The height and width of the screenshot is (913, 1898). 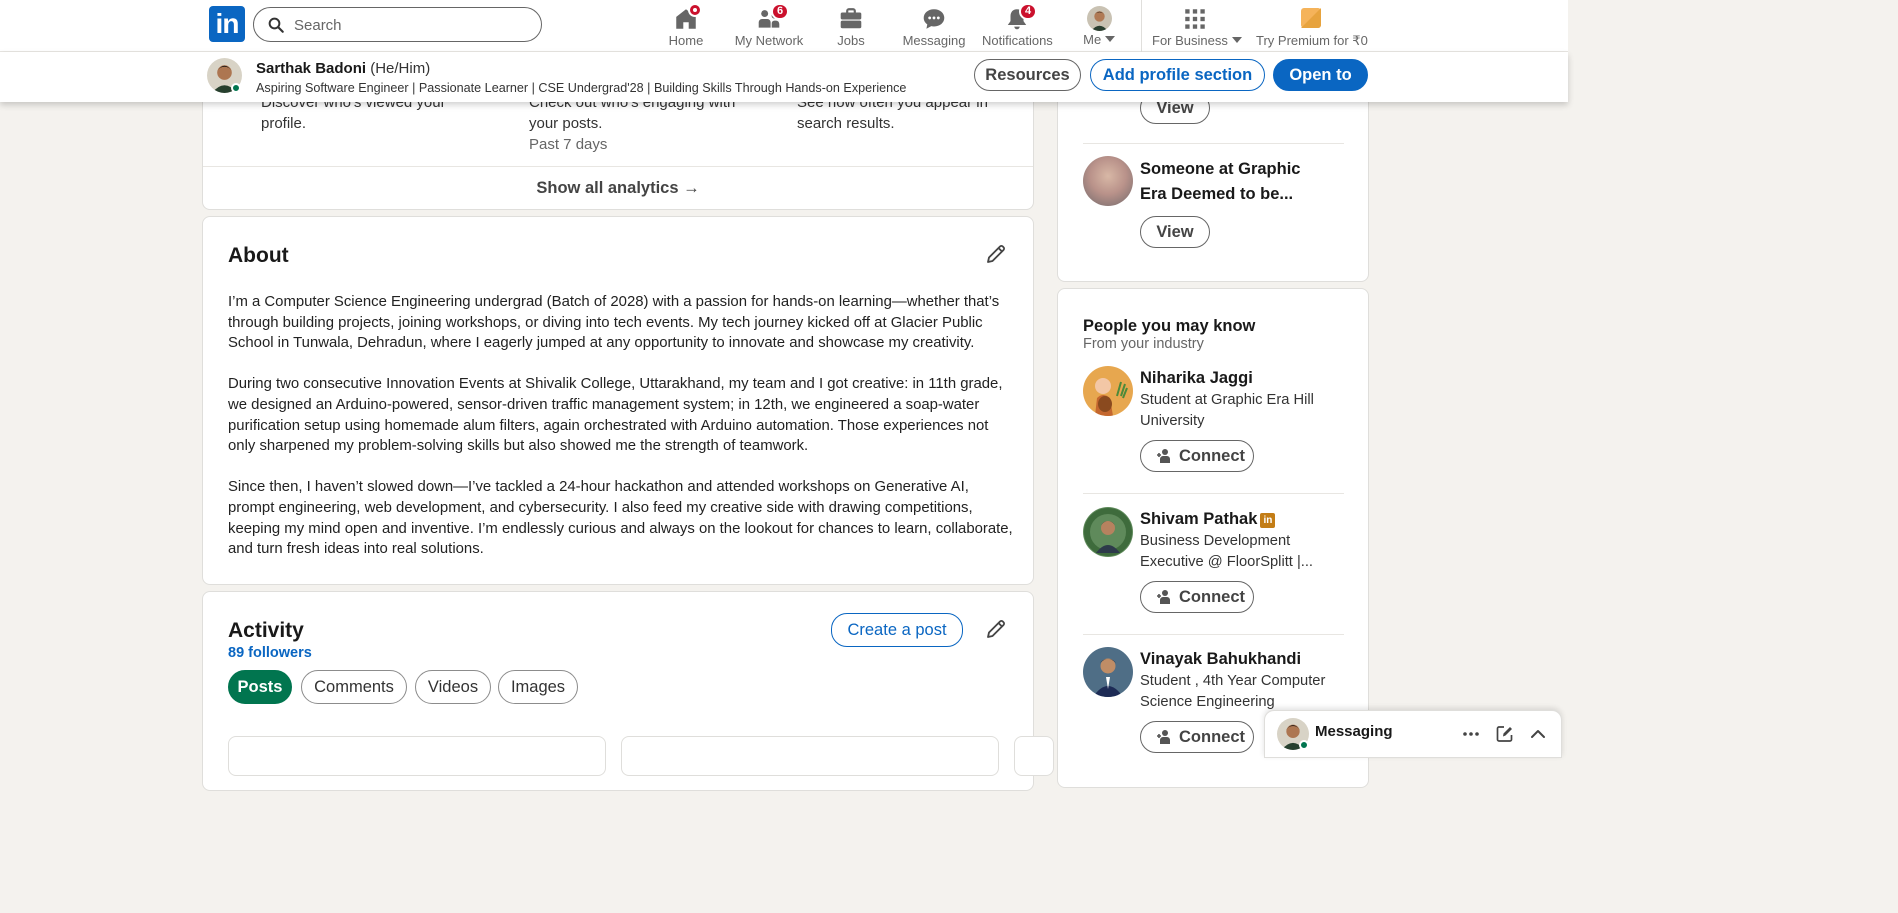 I want to click on nav-jobs: Jobs, so click(x=851, y=26).